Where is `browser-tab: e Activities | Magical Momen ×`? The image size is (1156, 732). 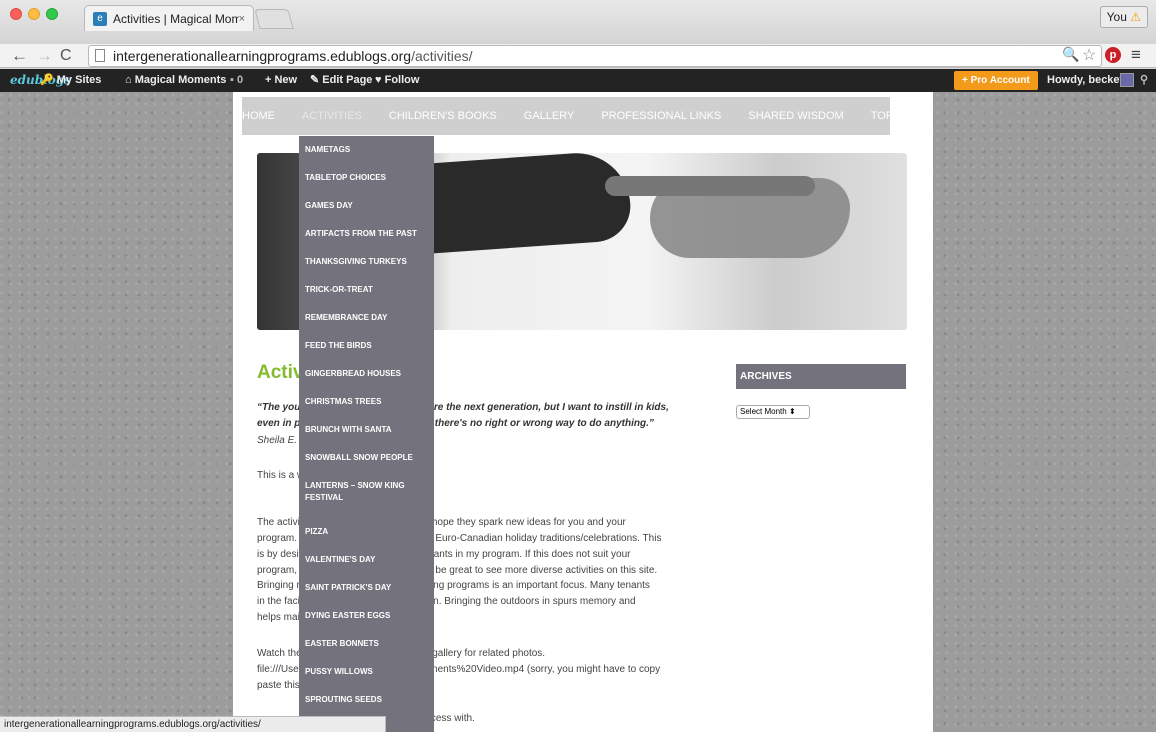
browser-tab: e Activities | Magical Momen × is located at coordinates (169, 18).